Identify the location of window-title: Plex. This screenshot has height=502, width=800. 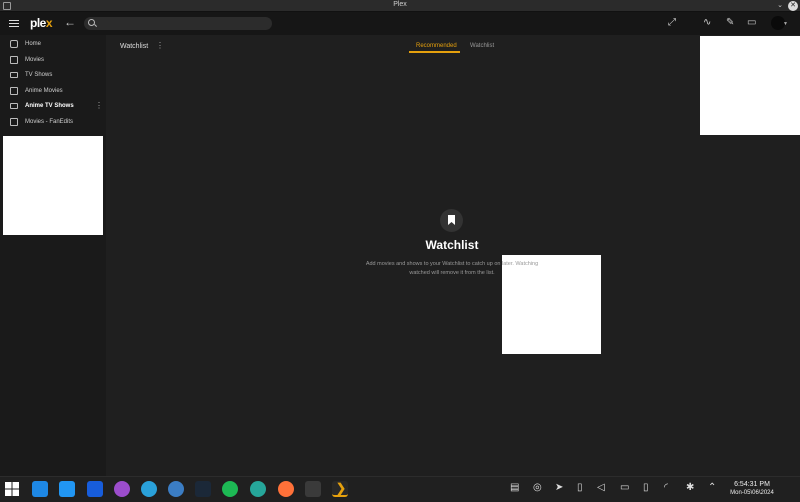
(400, 4).